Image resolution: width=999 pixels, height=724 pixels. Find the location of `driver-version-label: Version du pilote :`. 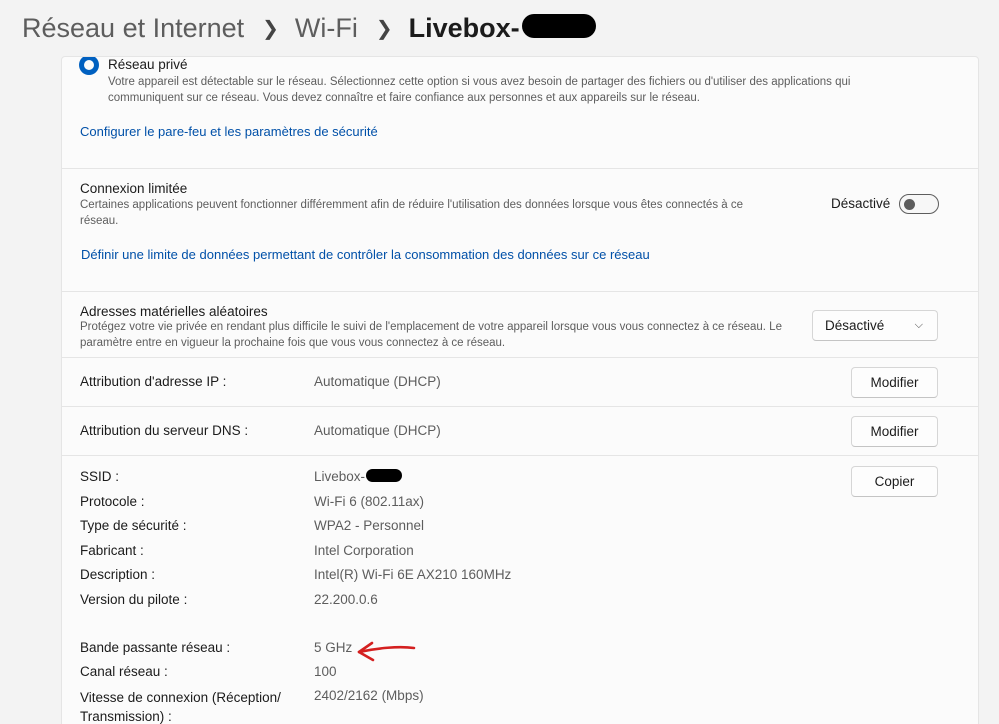

driver-version-label: Version du pilote : is located at coordinates (134, 599).